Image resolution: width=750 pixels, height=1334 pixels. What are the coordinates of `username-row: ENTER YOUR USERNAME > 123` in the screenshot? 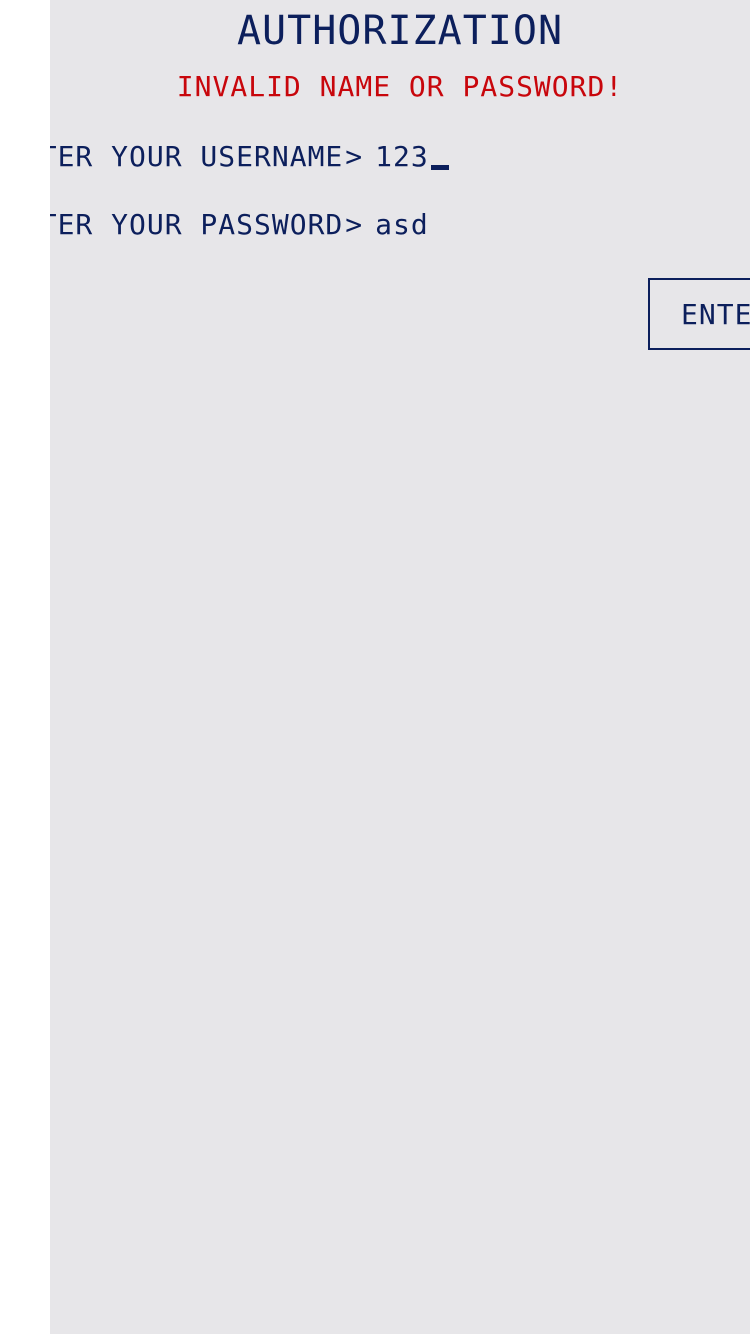 It's located at (400, 156).